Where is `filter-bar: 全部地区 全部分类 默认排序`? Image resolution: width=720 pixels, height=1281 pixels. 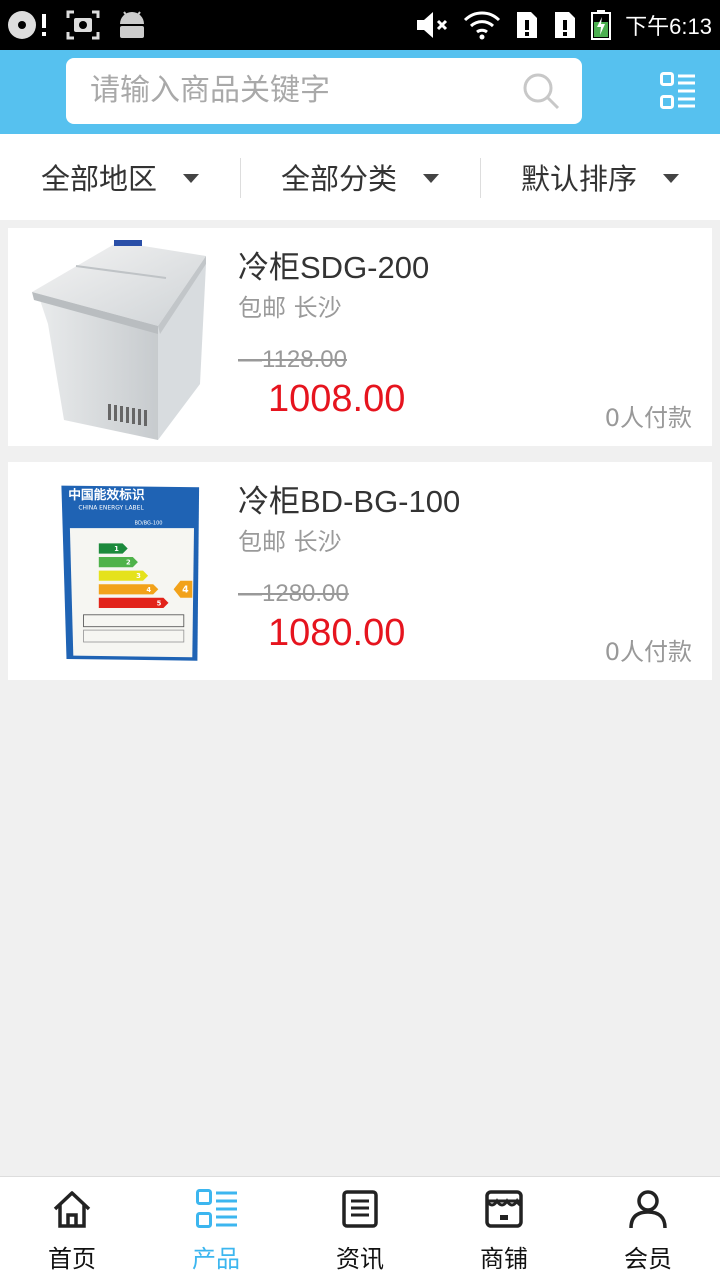 filter-bar: 全部地区 全部分类 默认排序 is located at coordinates (360, 177).